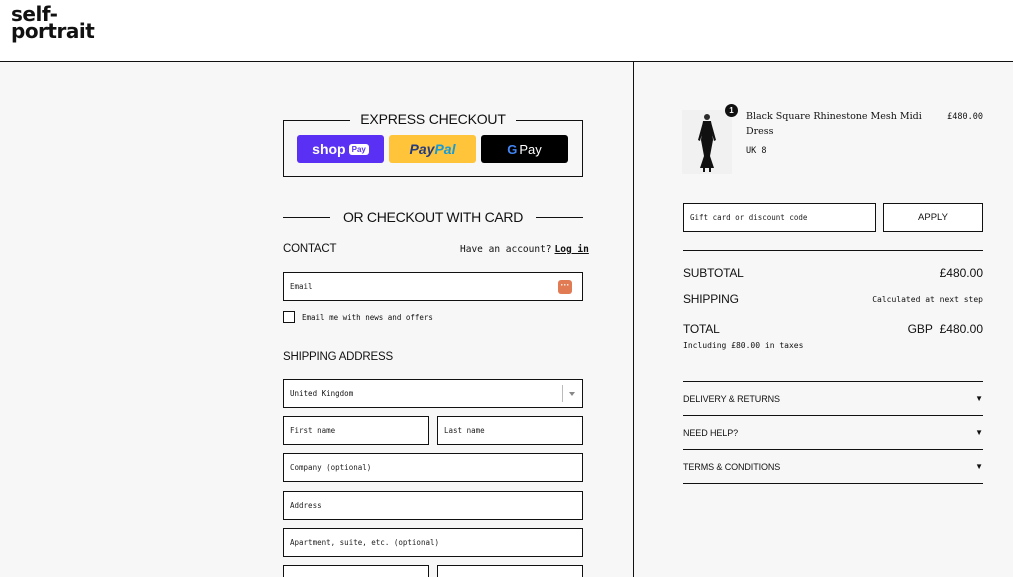  I want to click on accordion-terms: TERMS & CONDITIONS ▼, so click(833, 467).